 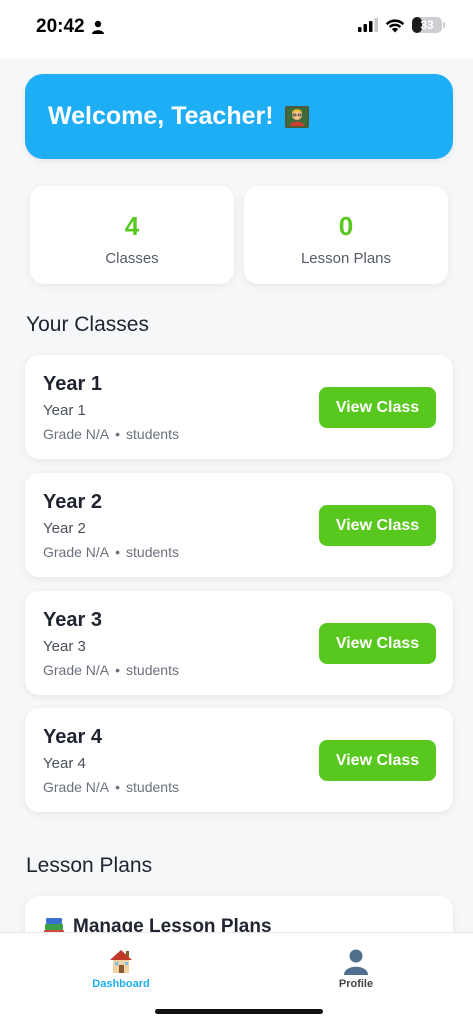 What do you see at coordinates (172, 924) in the screenshot?
I see `manage-lesson-plans-title: Manage Lesson Plans` at bounding box center [172, 924].